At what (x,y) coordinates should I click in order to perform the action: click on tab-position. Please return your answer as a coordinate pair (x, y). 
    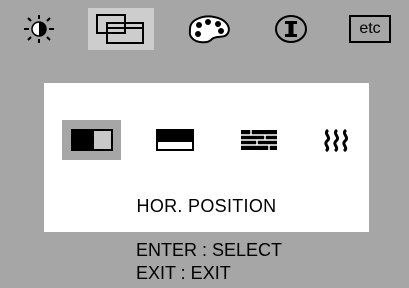
    Looking at the image, I should click on (121, 29).